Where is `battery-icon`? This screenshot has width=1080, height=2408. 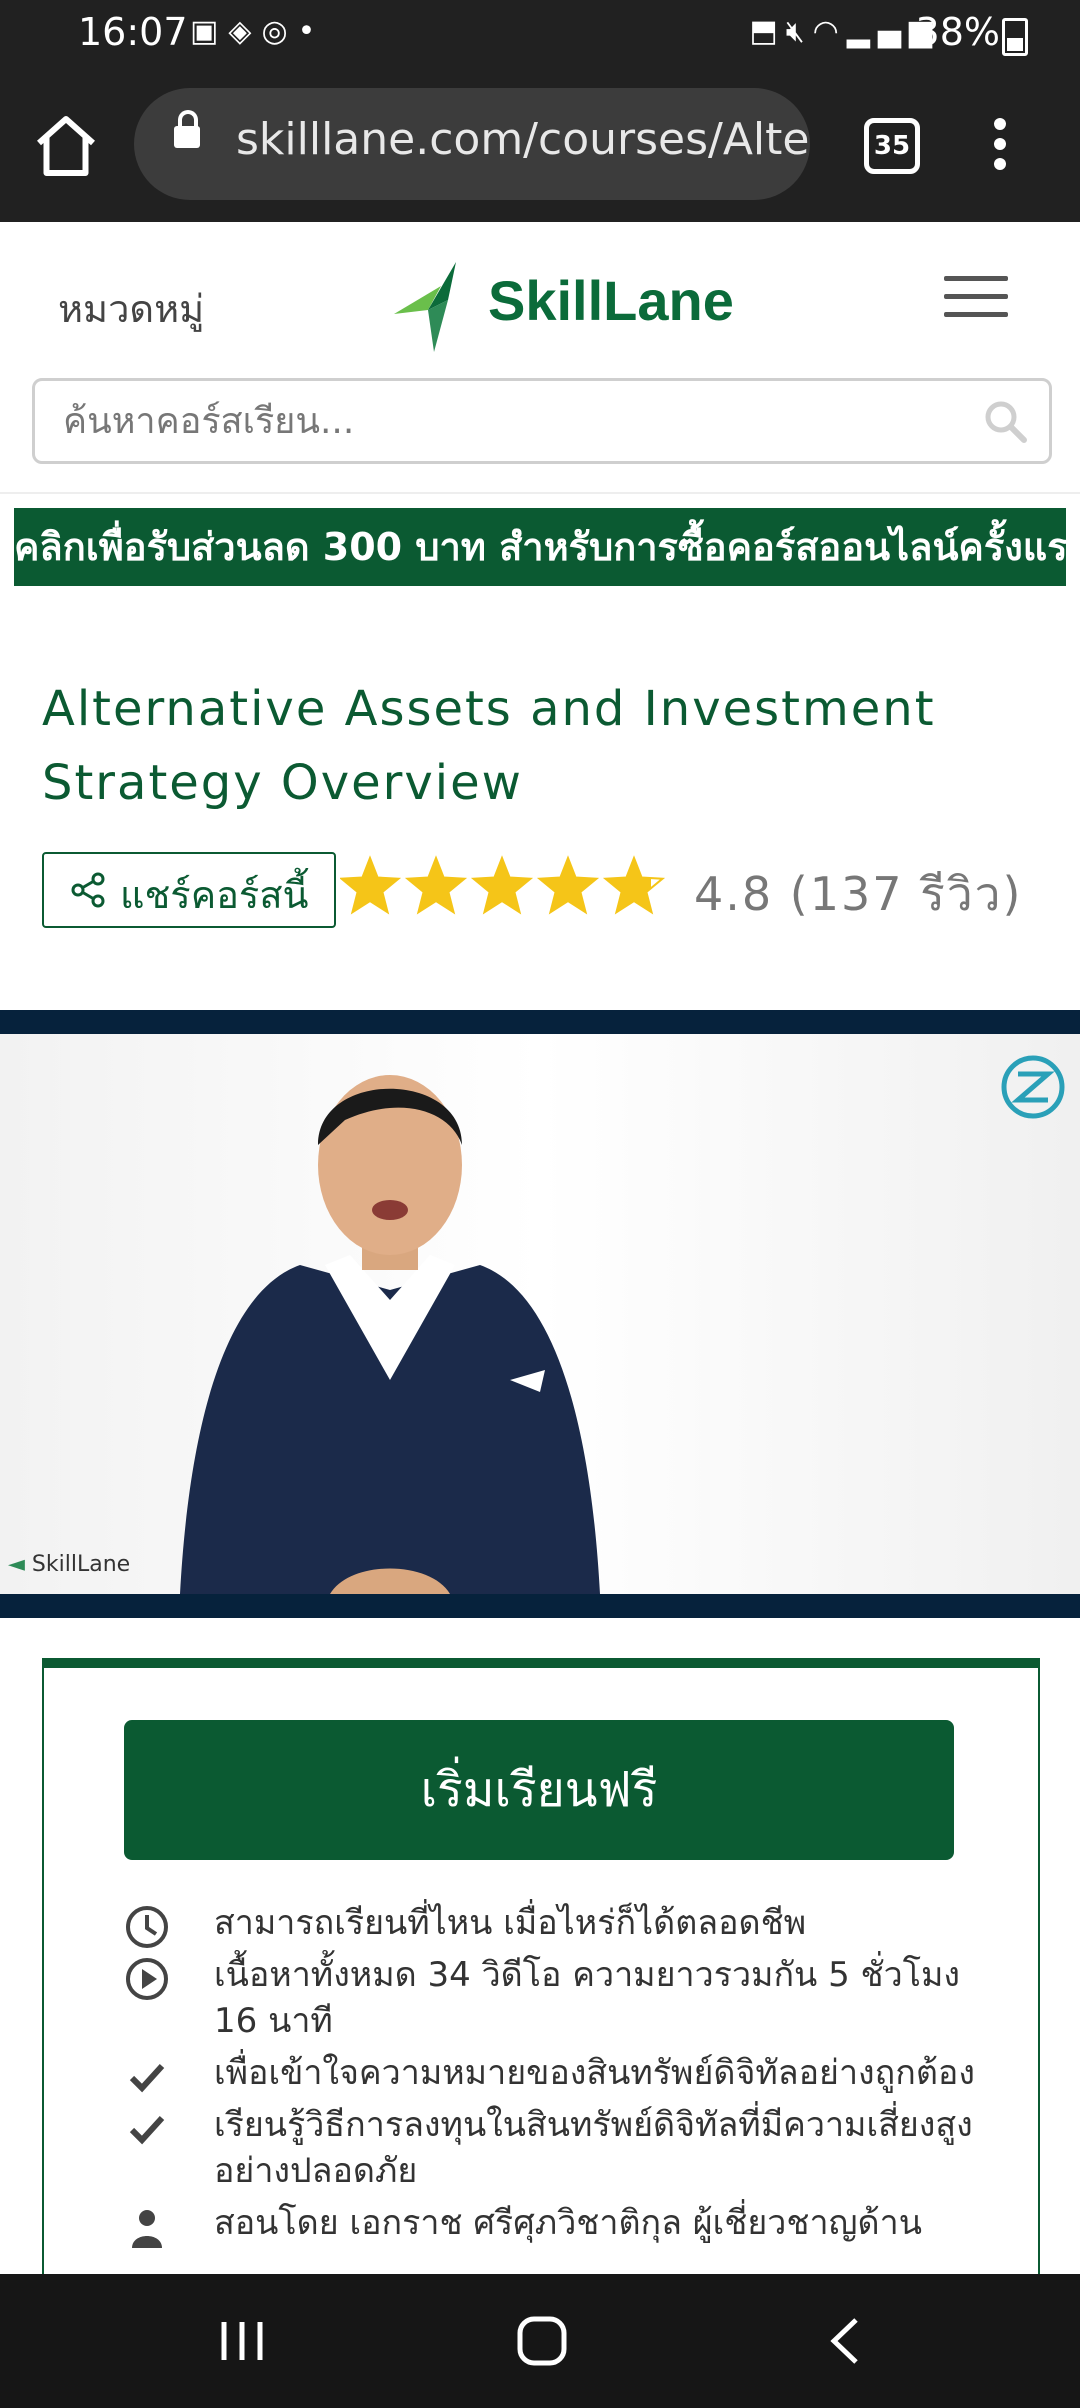 battery-icon is located at coordinates (1015, 37).